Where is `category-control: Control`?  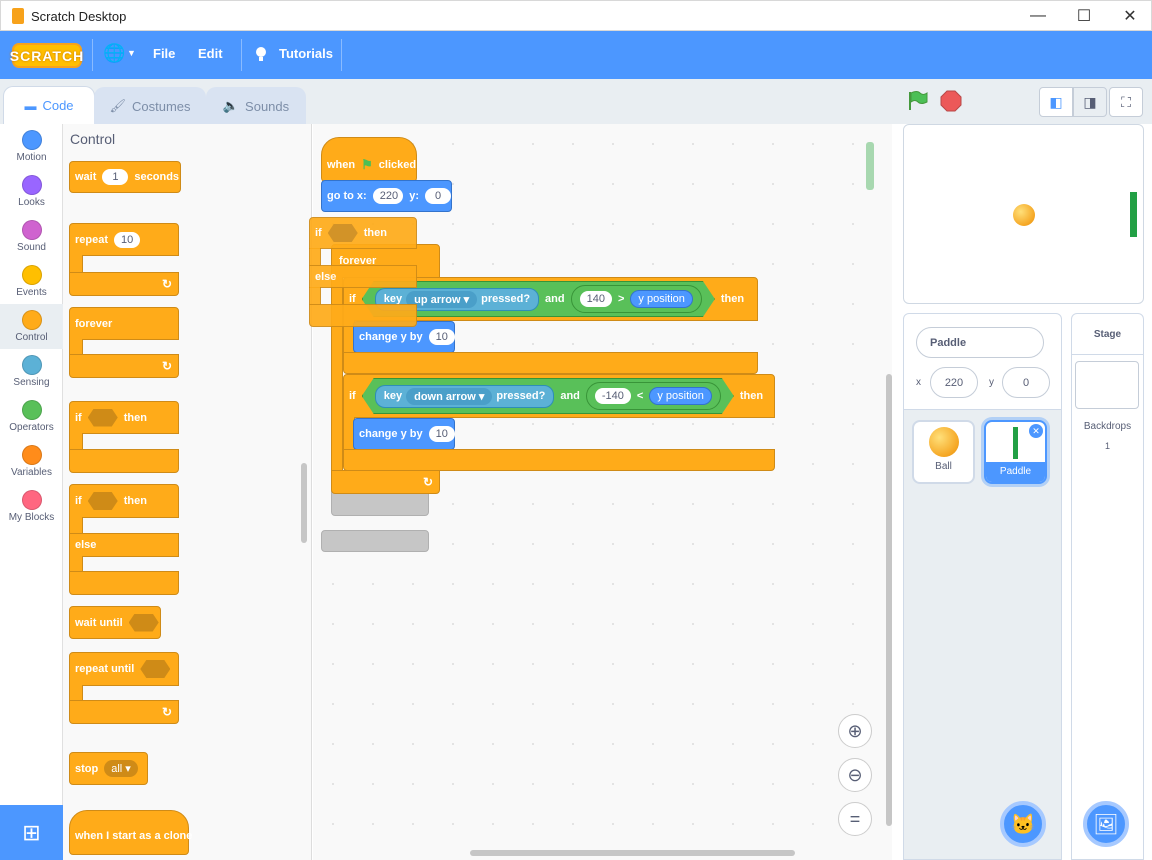 category-control: Control is located at coordinates (31, 326).